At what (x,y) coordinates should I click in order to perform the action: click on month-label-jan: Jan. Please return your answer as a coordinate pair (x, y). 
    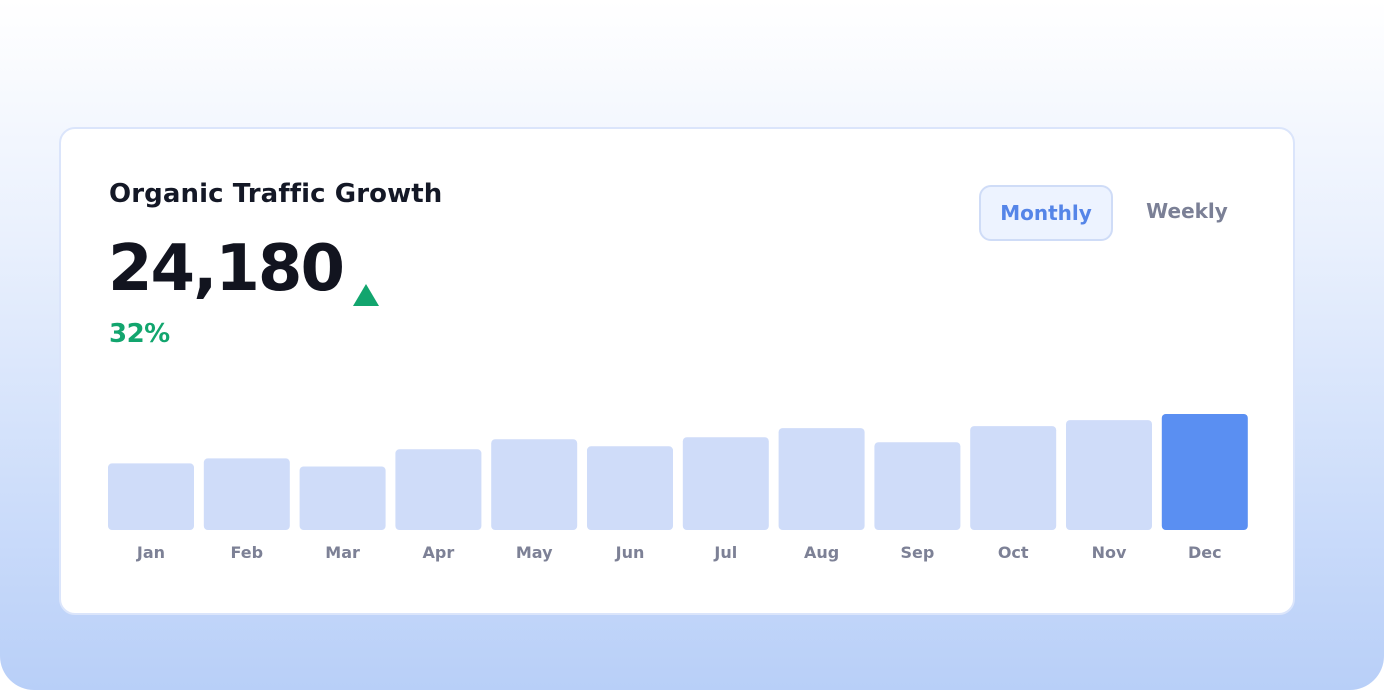
    Looking at the image, I should click on (150, 552).